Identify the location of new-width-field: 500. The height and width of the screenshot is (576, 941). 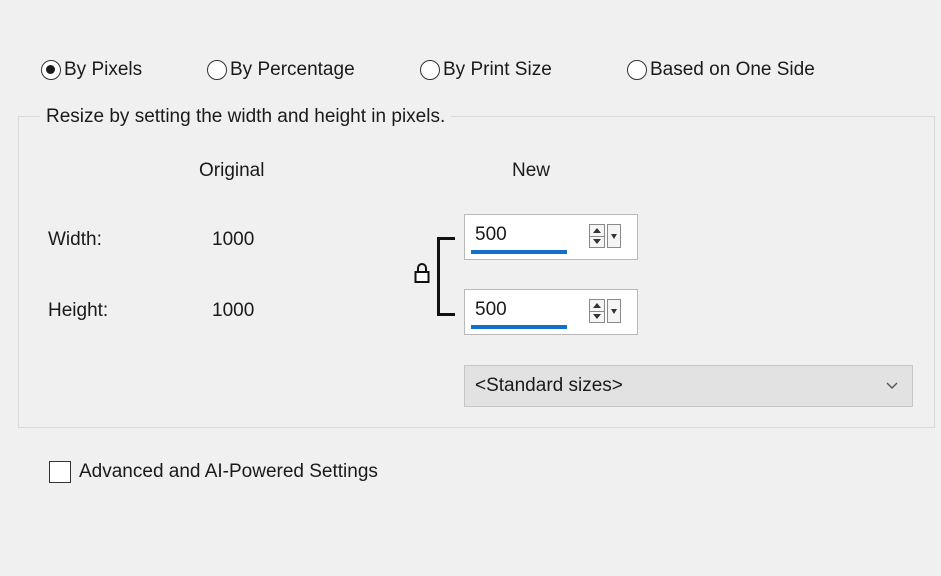
(551, 237).